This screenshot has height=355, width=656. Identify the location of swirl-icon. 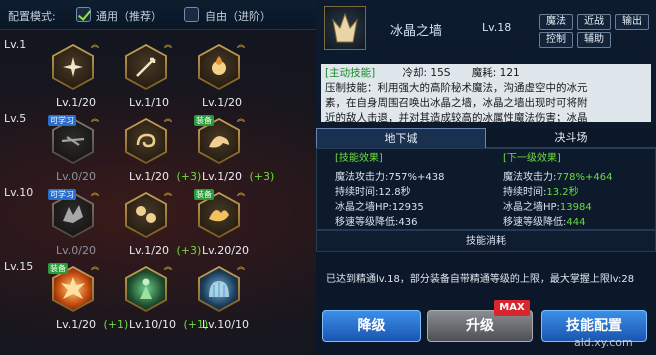
(146, 140).